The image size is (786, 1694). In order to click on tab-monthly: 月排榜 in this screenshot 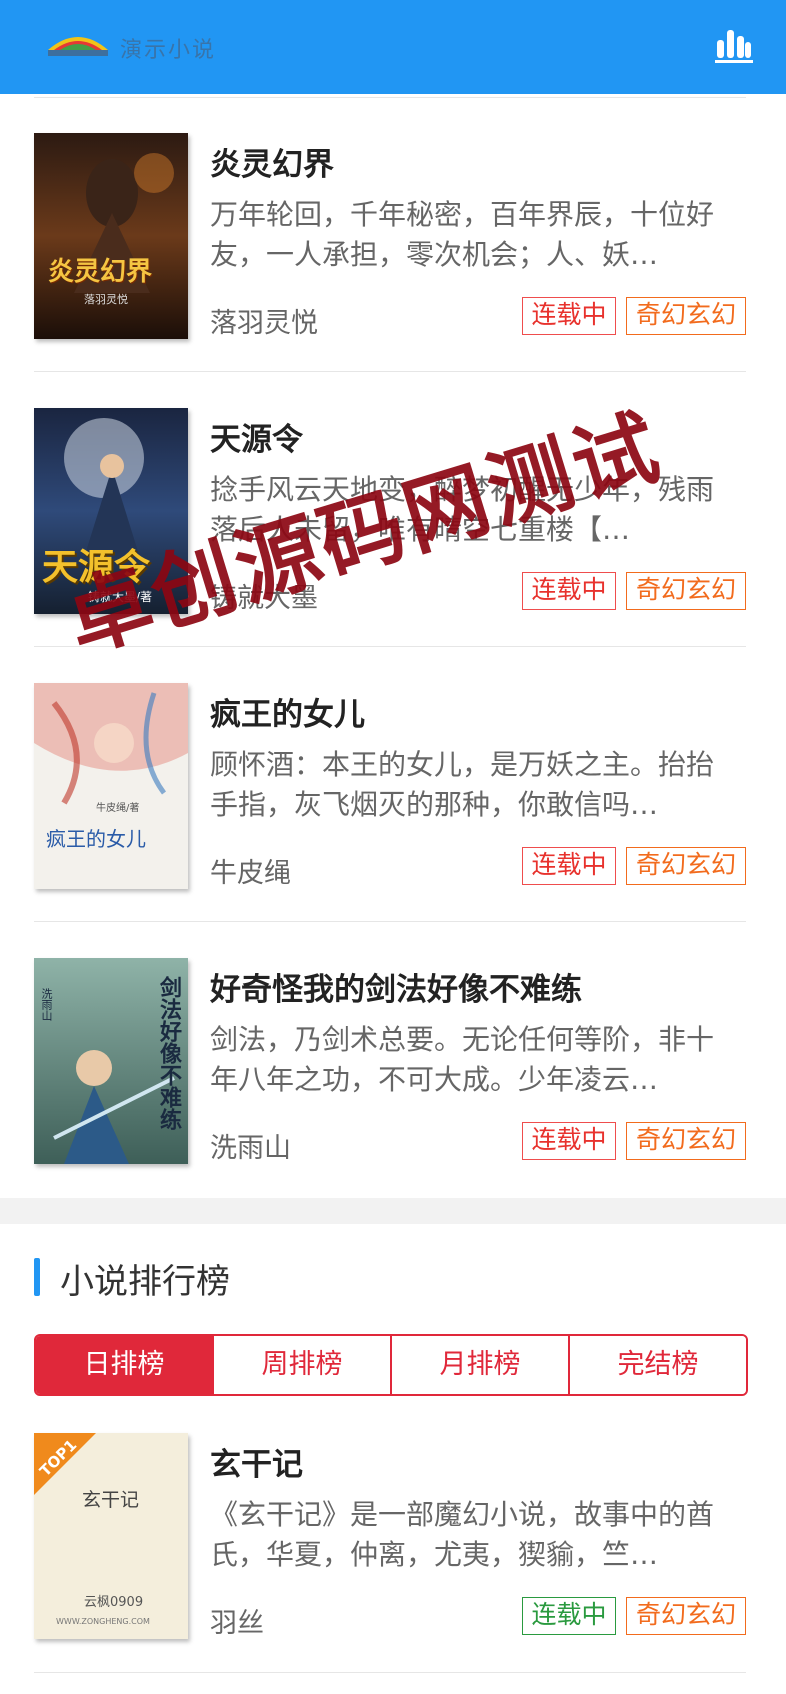, I will do `click(481, 1365)`.